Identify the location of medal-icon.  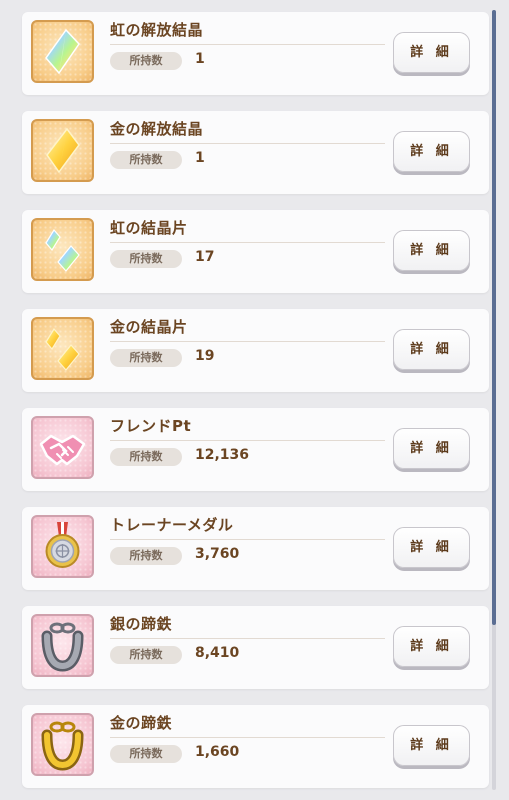
(62, 546).